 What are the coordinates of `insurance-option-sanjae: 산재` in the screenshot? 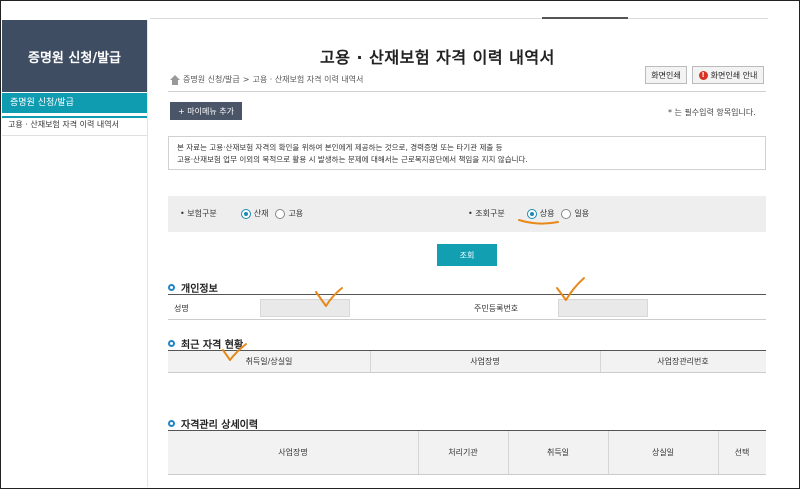 It's located at (254, 213).